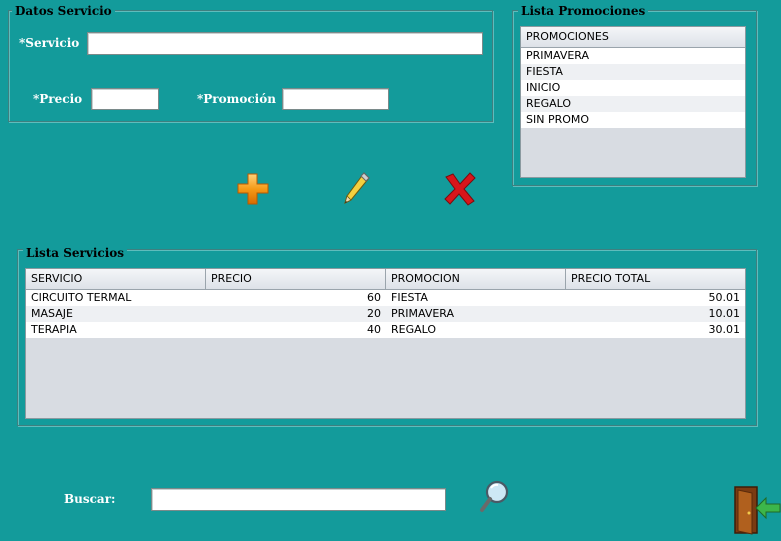 The width and height of the screenshot is (781, 541). What do you see at coordinates (655, 279) in the screenshot?
I see `servicios-column-header: PRECIO TOTAL` at bounding box center [655, 279].